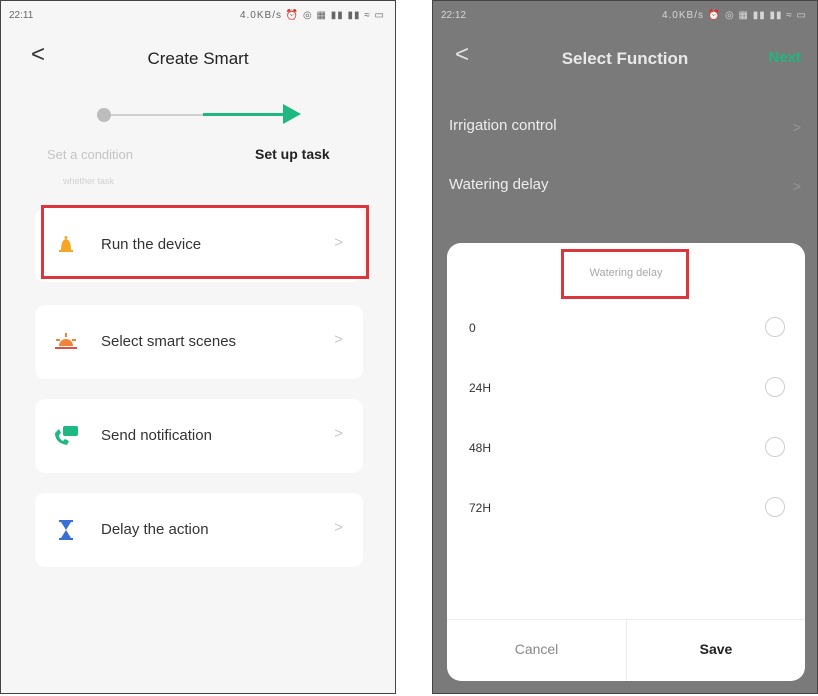  I want to click on status-time: 22:11, so click(21, 15).